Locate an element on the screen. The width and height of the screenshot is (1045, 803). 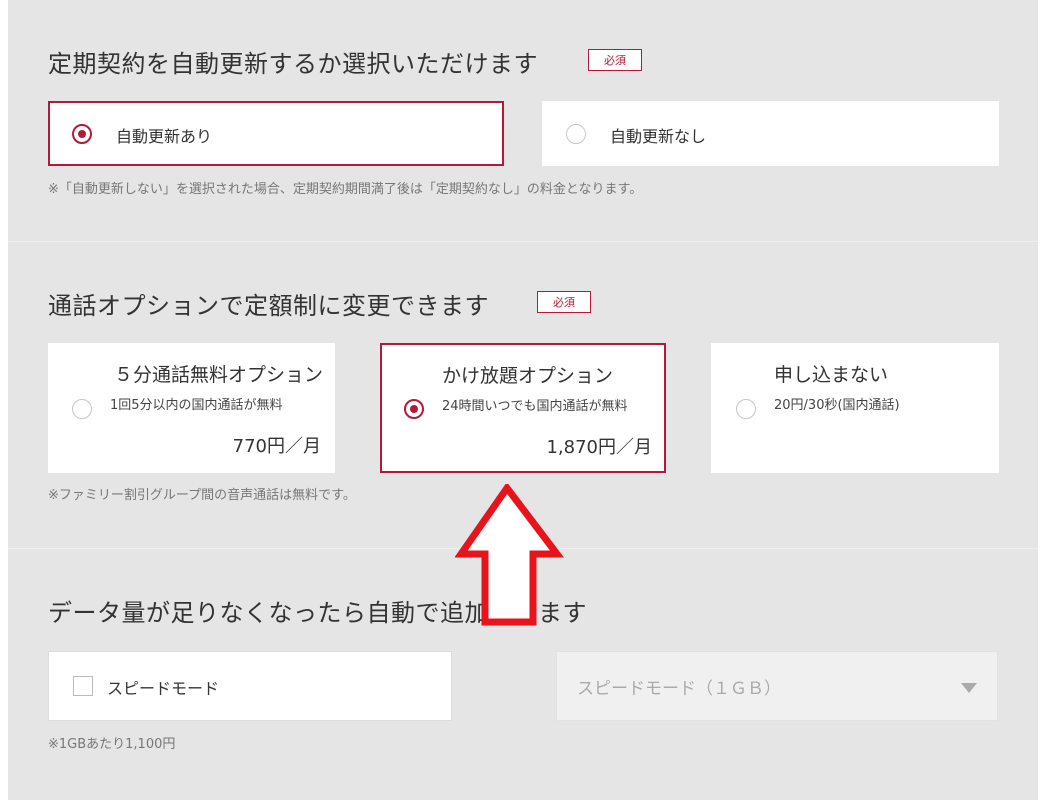
call-option-none: 申し込まない 20円/30秒(国内通話) is located at coordinates (855, 408).